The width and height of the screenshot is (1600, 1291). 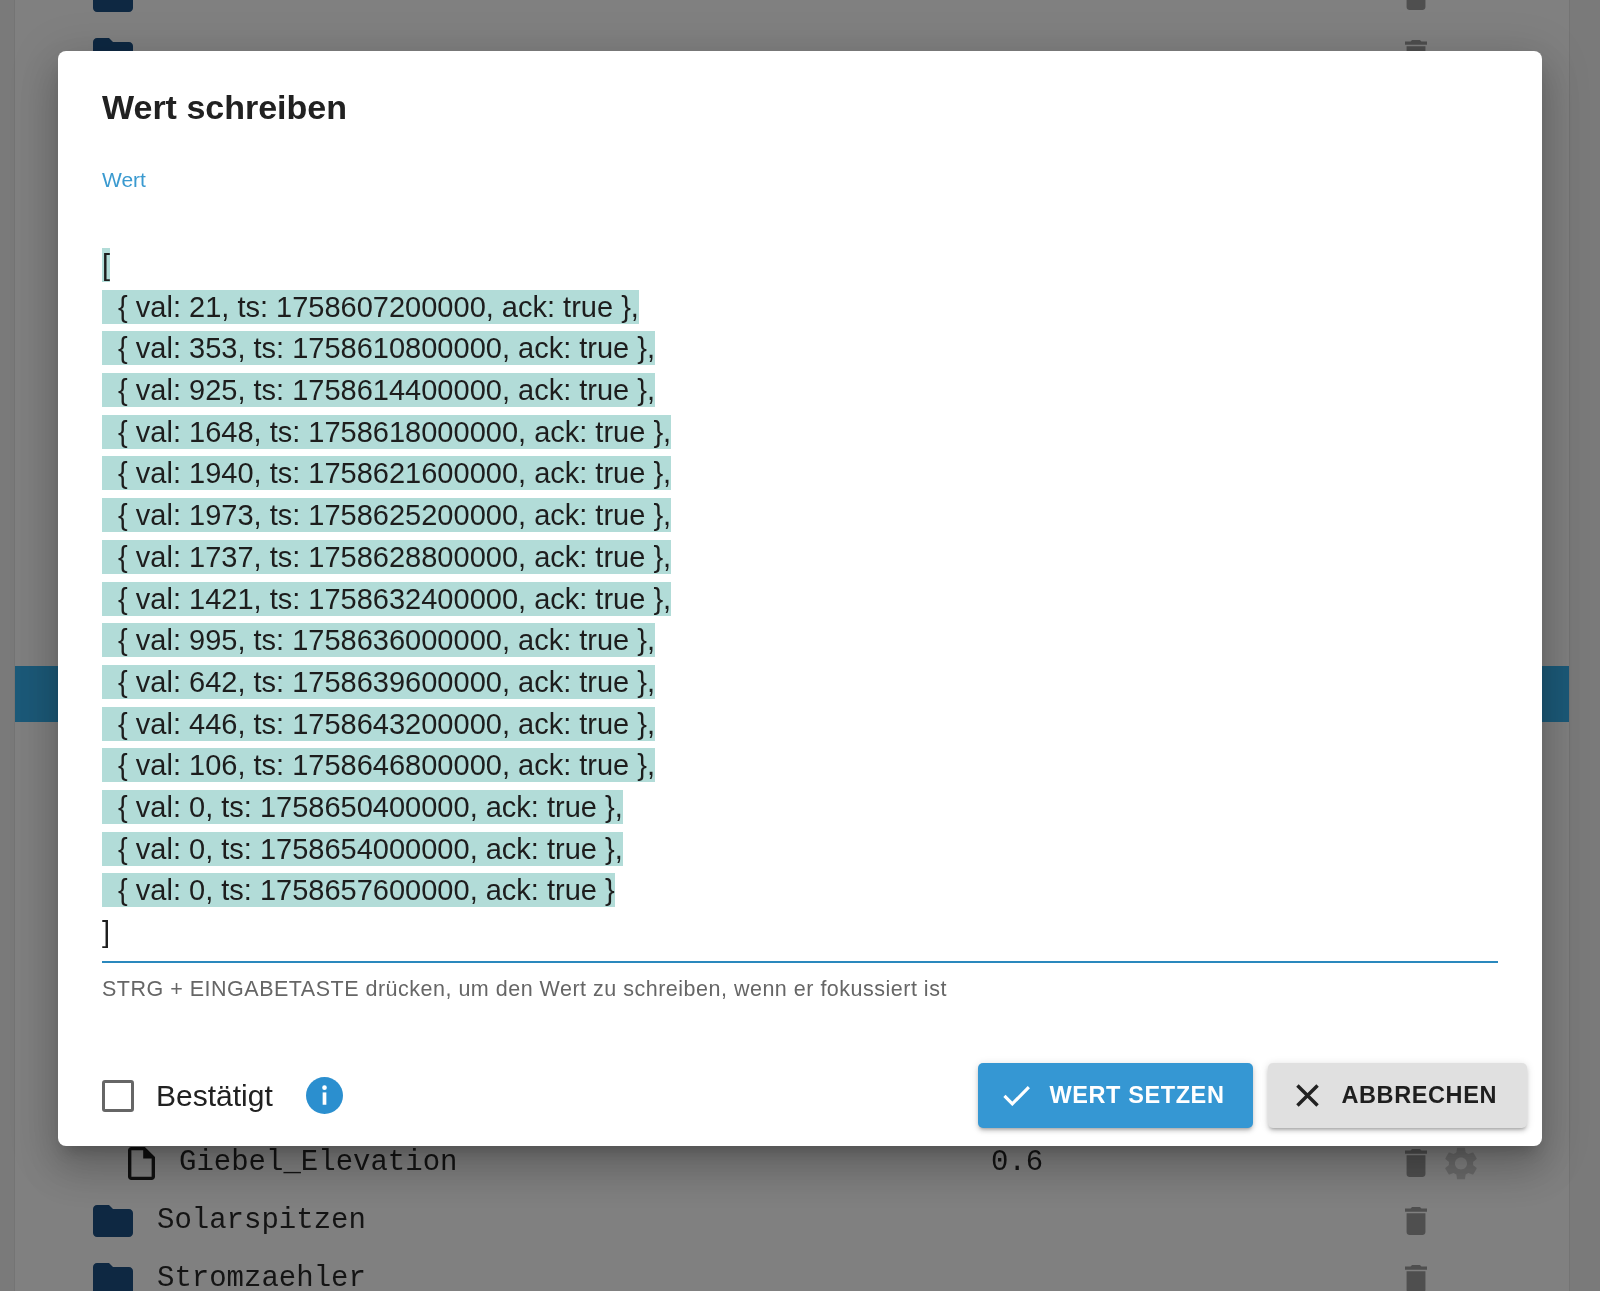 What do you see at coordinates (1397, 1095) in the screenshot?
I see `cancel-button: ABBRECHEN` at bounding box center [1397, 1095].